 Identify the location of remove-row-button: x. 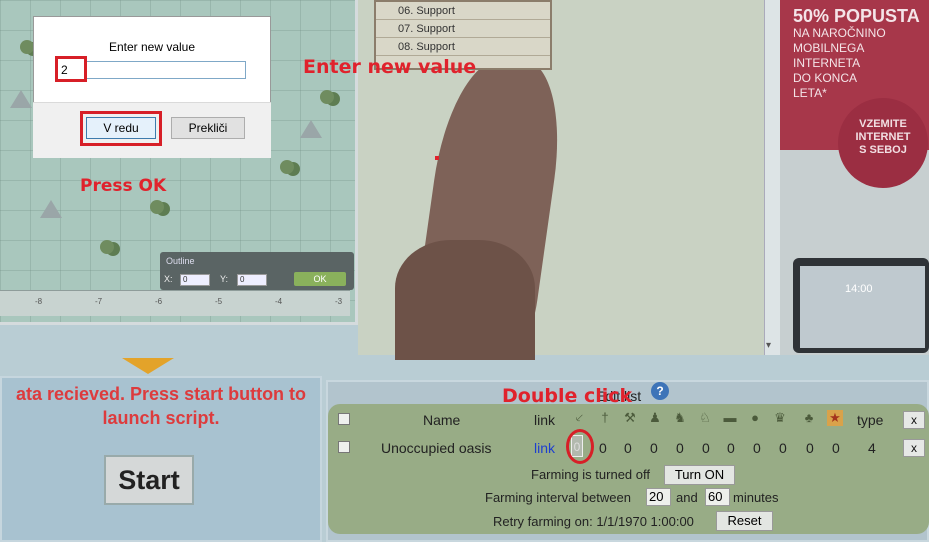
(914, 448).